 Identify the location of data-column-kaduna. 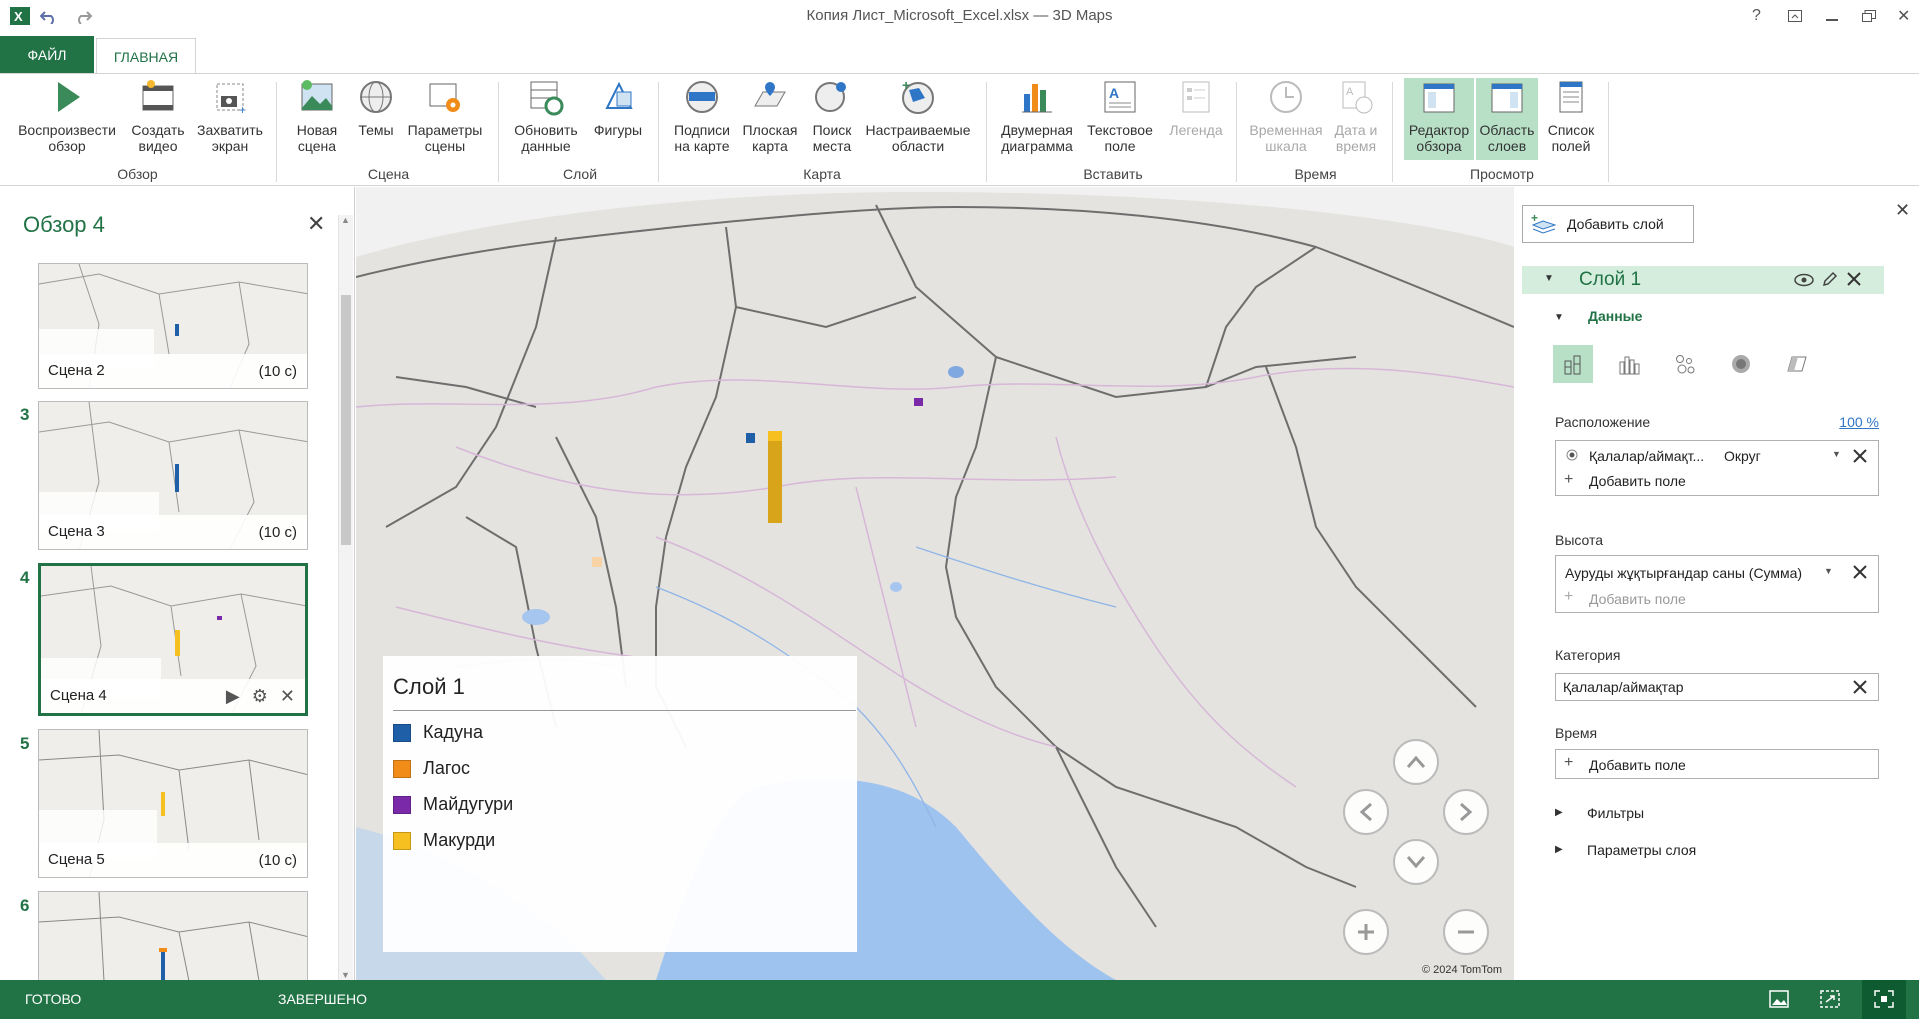
(750, 438).